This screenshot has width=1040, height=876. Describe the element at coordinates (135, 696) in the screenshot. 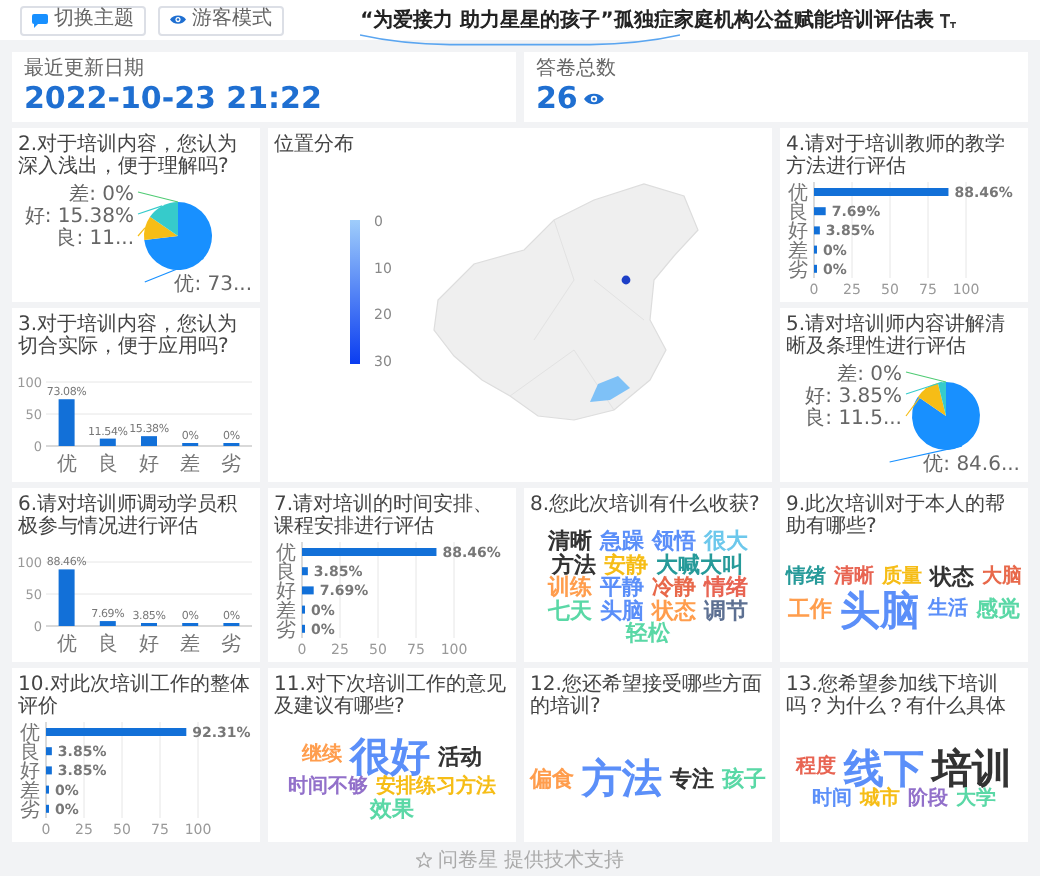

I see `chart-title: 10.对此次培训工作的整体评价` at that location.